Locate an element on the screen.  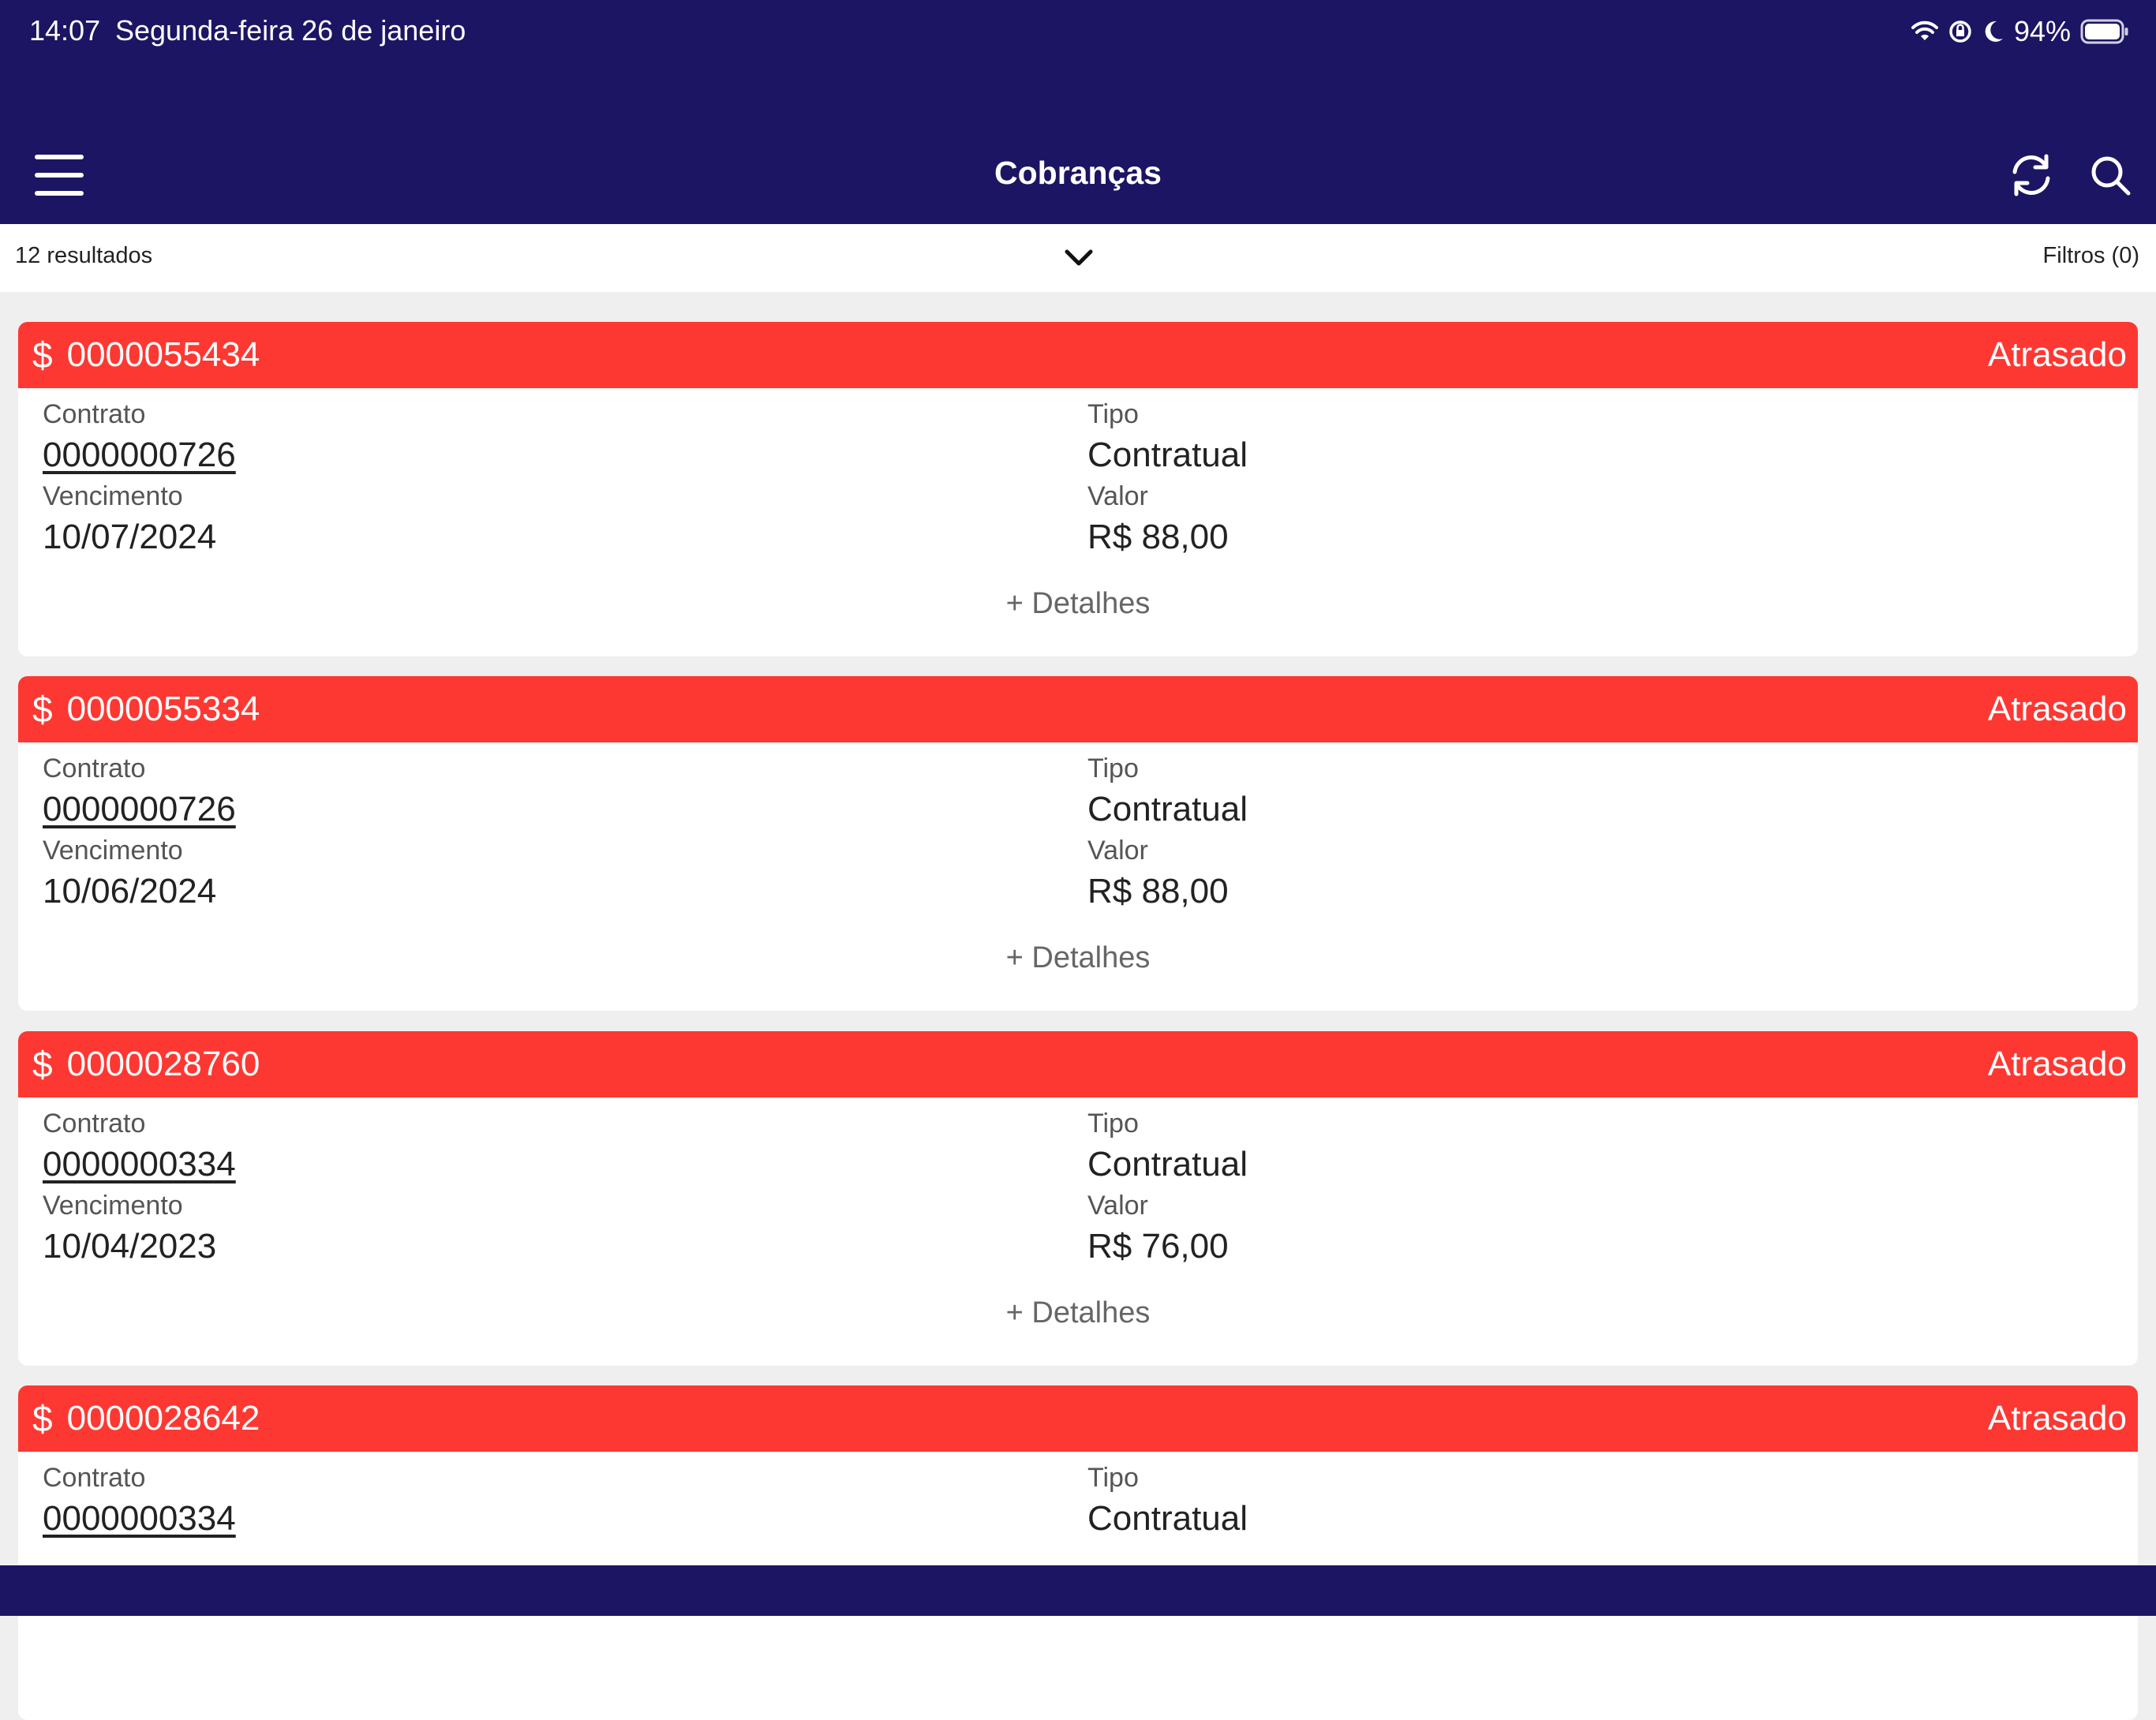
due-date: 10/04/2023 is located at coordinates (130, 1246).